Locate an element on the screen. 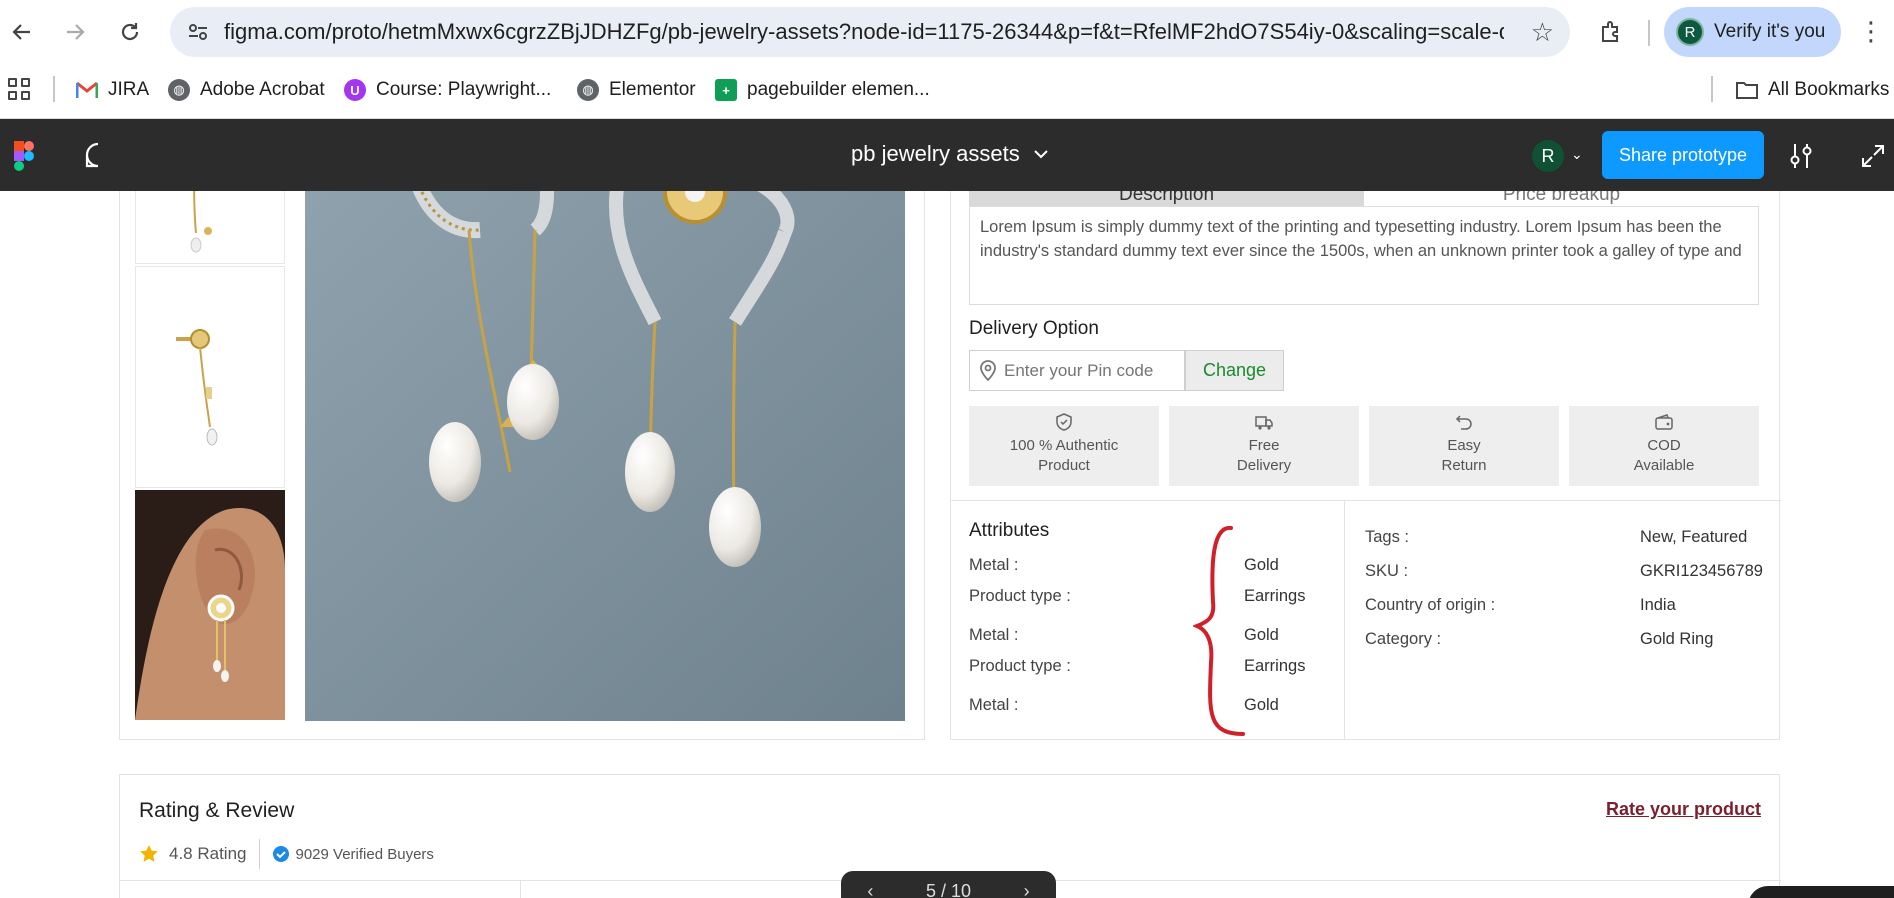 This screenshot has height=898, width=1894. bookmark-star-icon: ☆ is located at coordinates (1542, 32).